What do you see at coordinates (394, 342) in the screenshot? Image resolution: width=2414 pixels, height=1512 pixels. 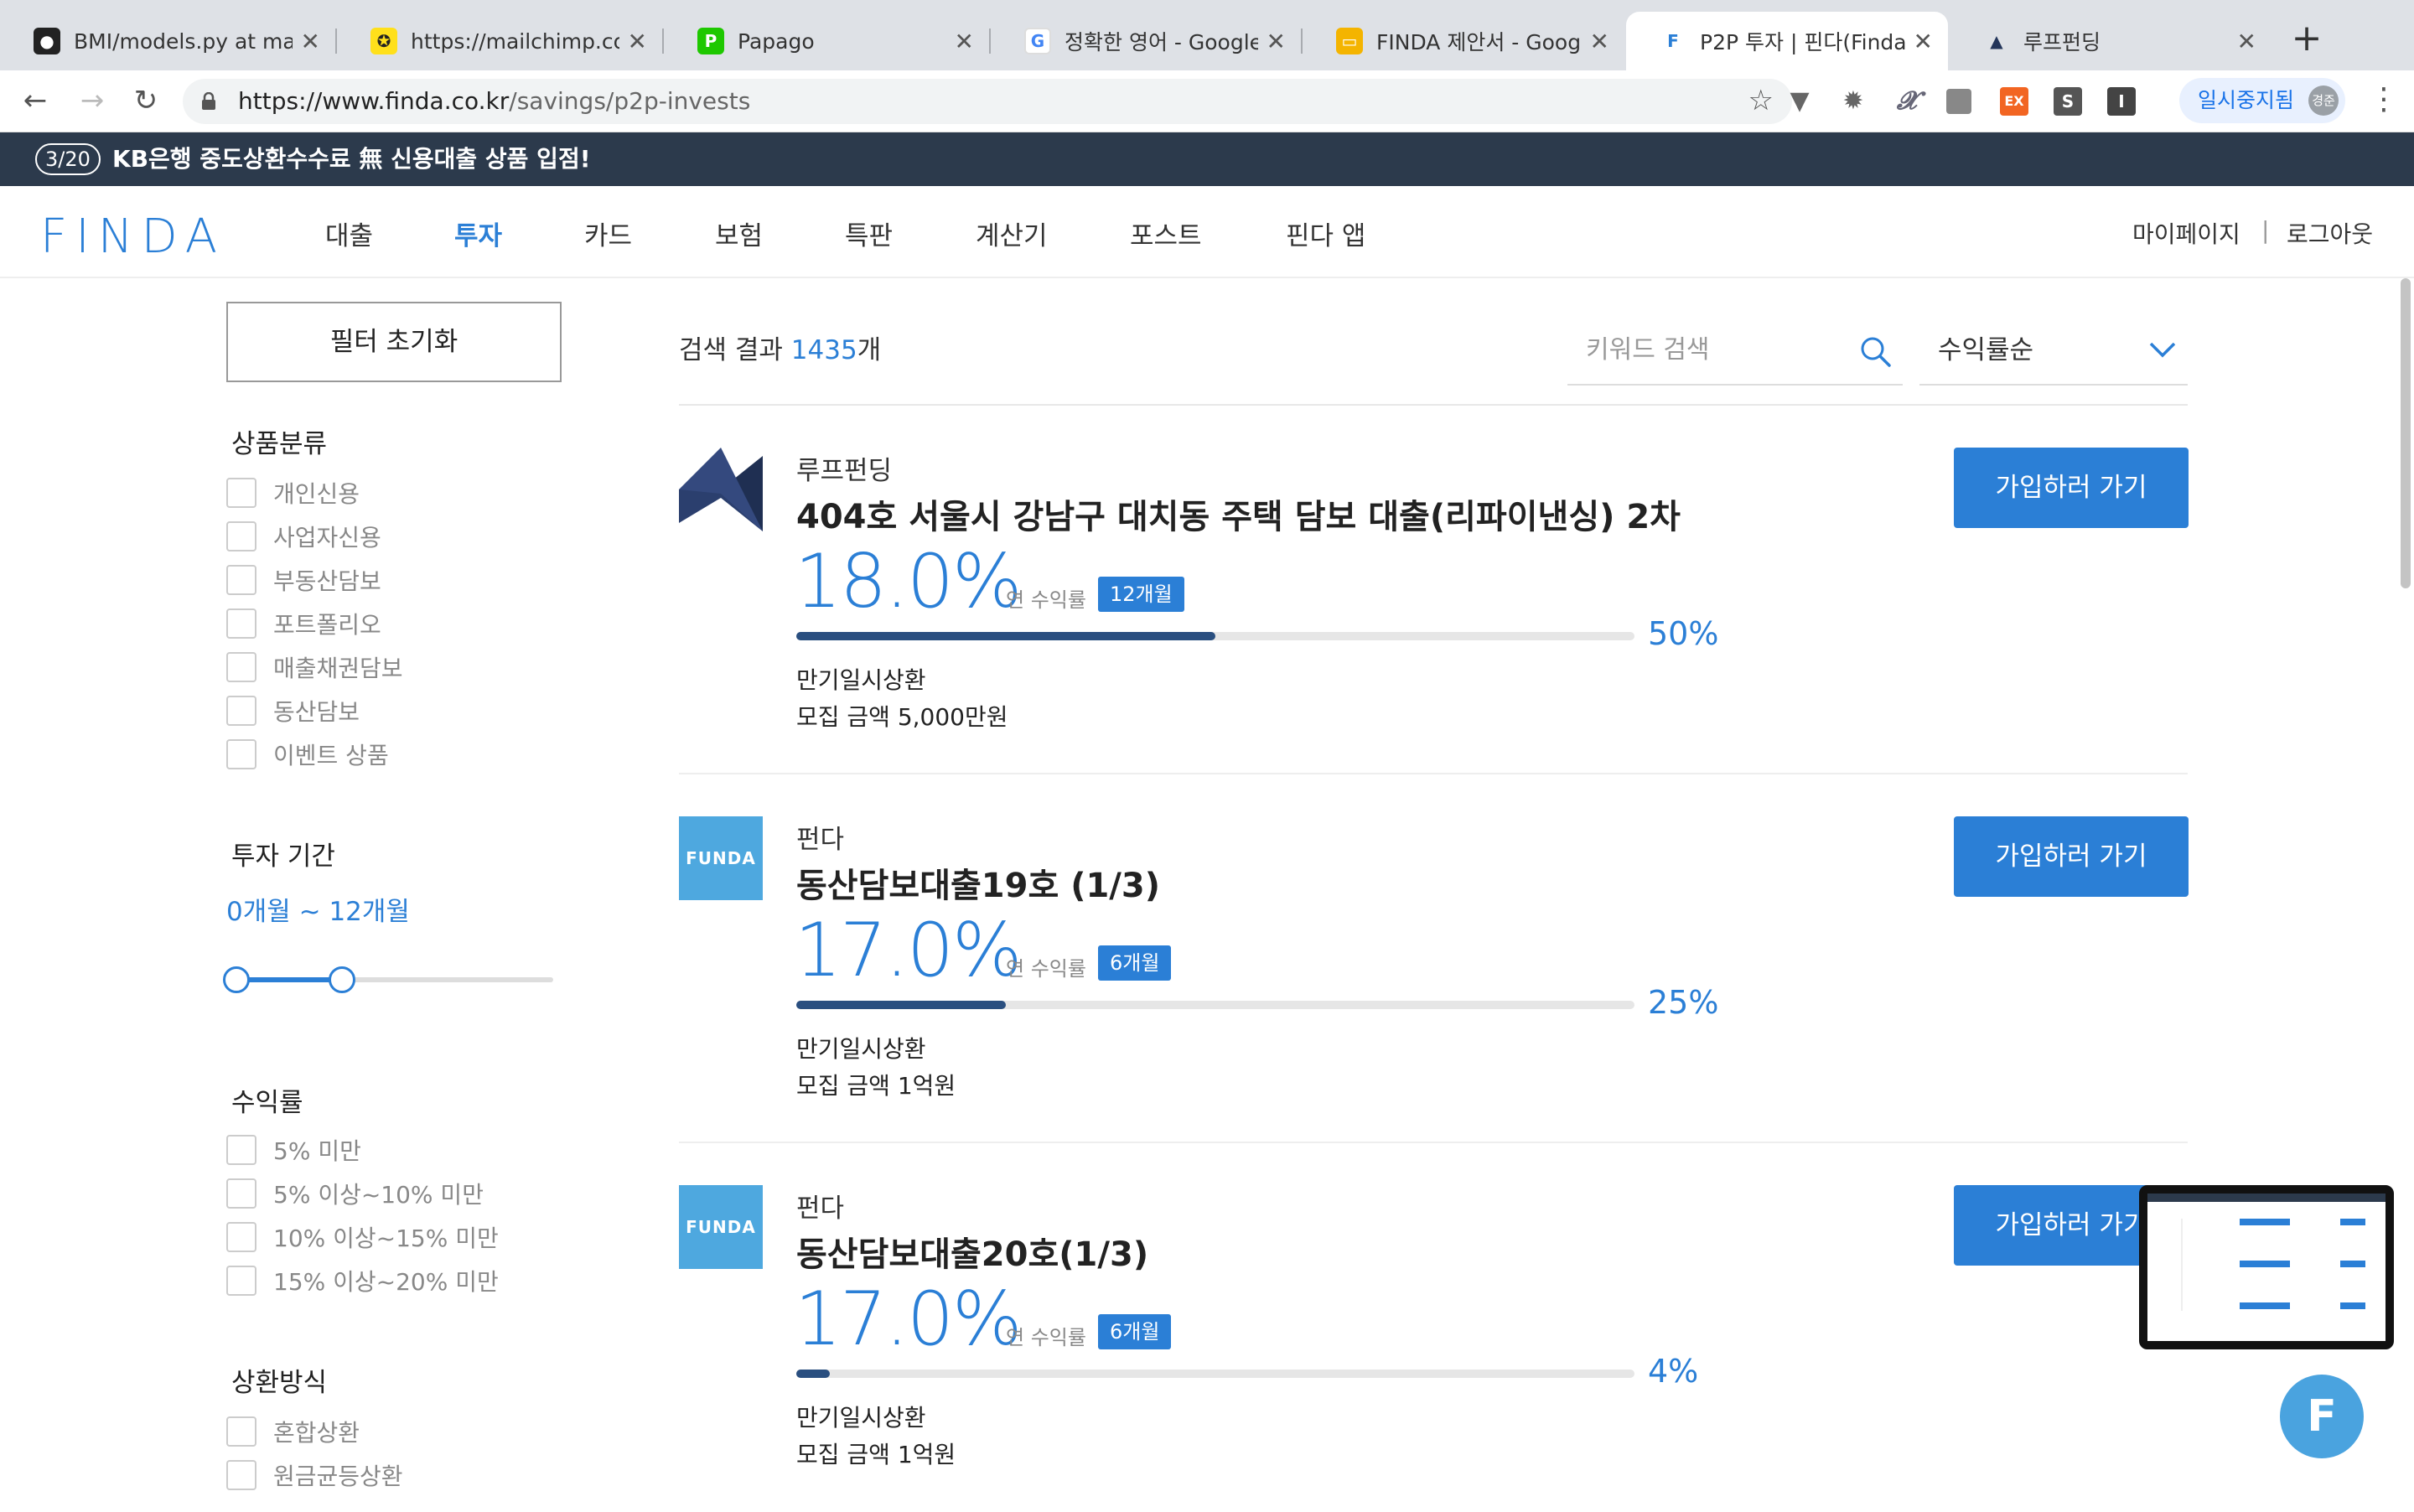 I see `filter-reset-button: 필터 초기화` at bounding box center [394, 342].